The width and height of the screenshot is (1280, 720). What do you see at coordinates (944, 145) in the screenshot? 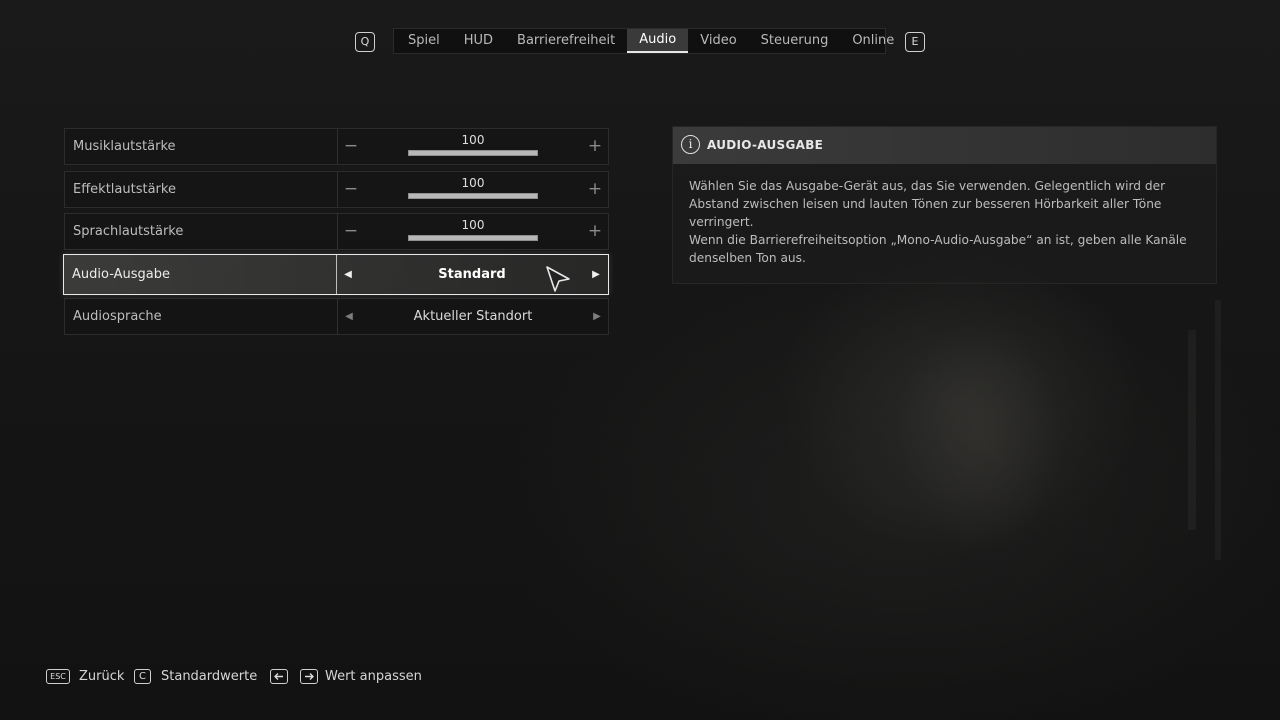
I see `info-header: i AUDIO-AUSGABE` at bounding box center [944, 145].